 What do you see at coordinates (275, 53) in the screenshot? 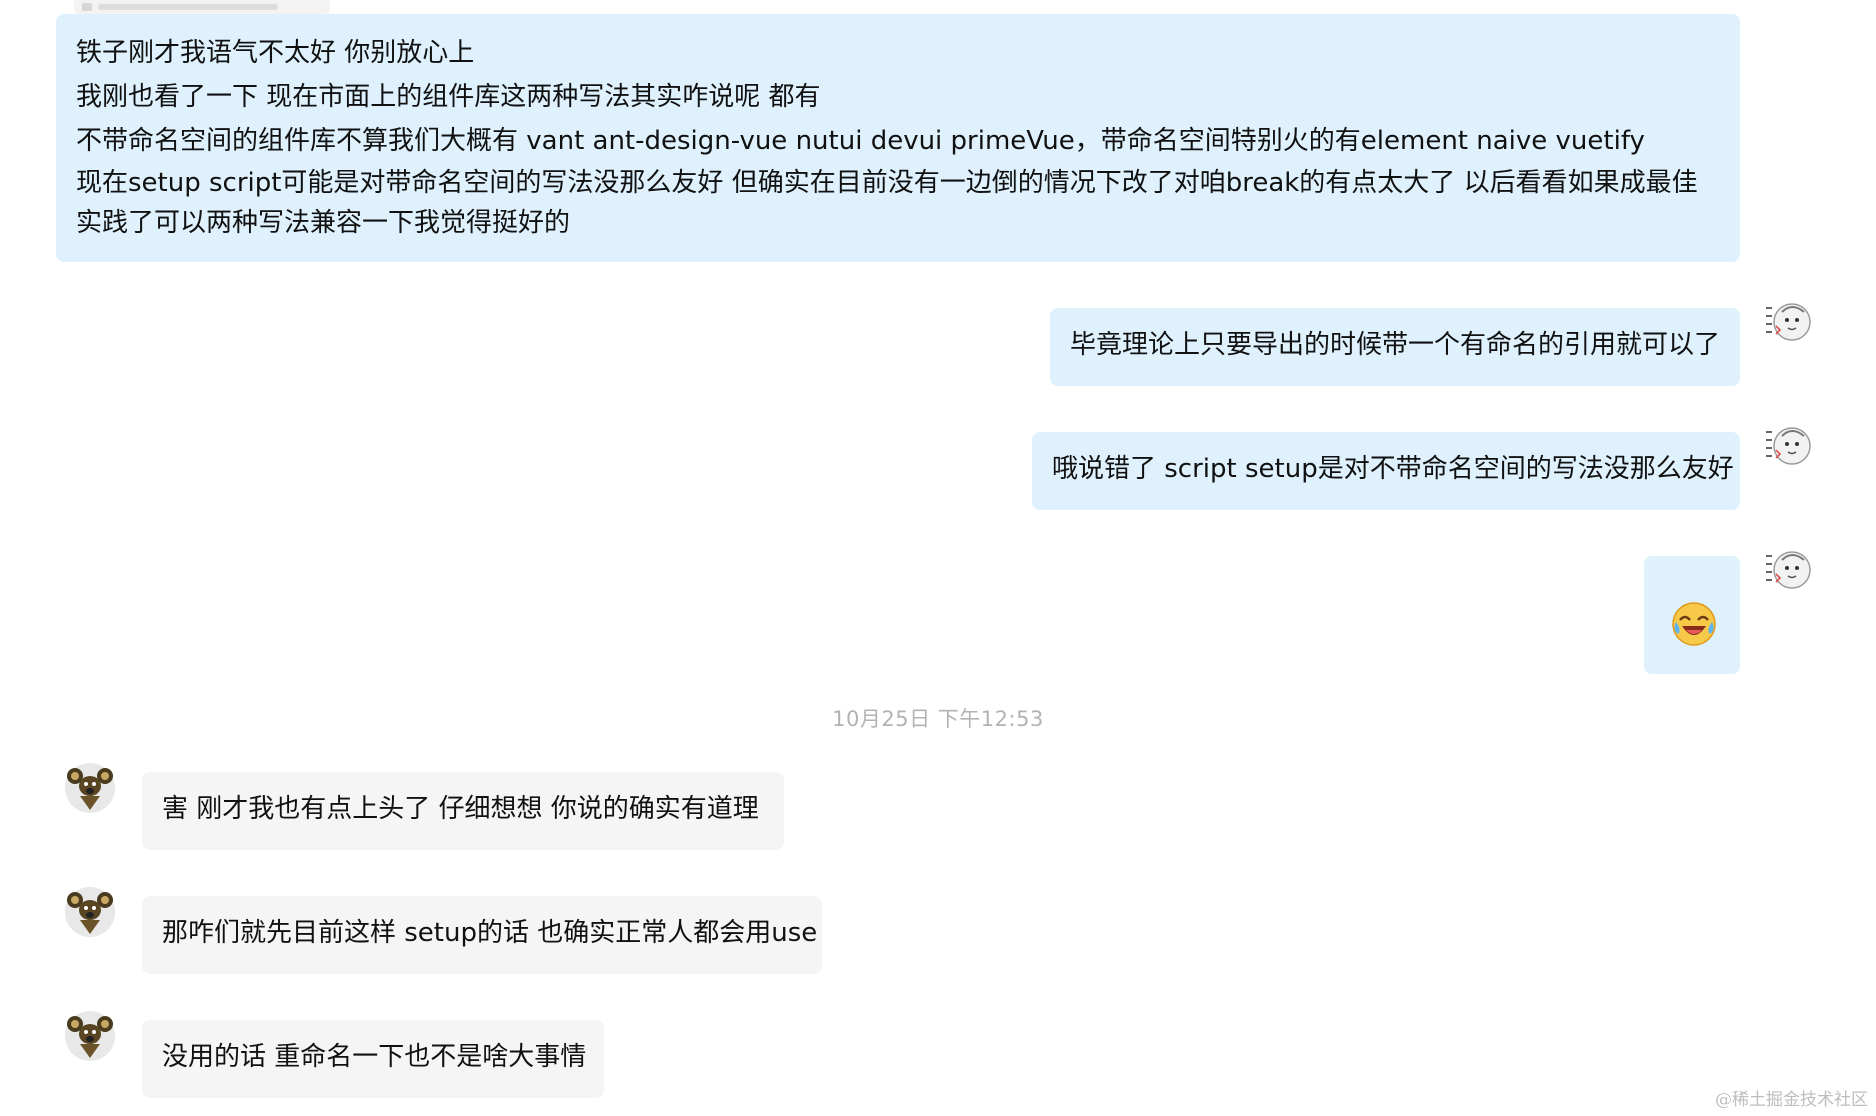
I see `message-line: 铁子刚才我语气不太好 你别放心上` at bounding box center [275, 53].